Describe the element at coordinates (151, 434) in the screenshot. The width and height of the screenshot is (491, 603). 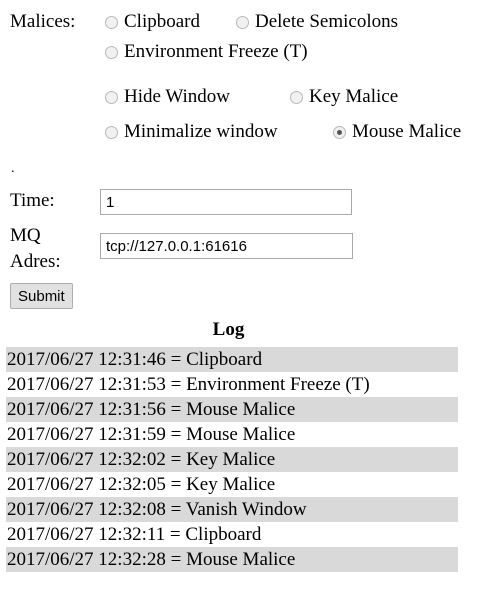
I see `log-entry: 2017/06/27 12:31:59 = Mouse Malice` at that location.